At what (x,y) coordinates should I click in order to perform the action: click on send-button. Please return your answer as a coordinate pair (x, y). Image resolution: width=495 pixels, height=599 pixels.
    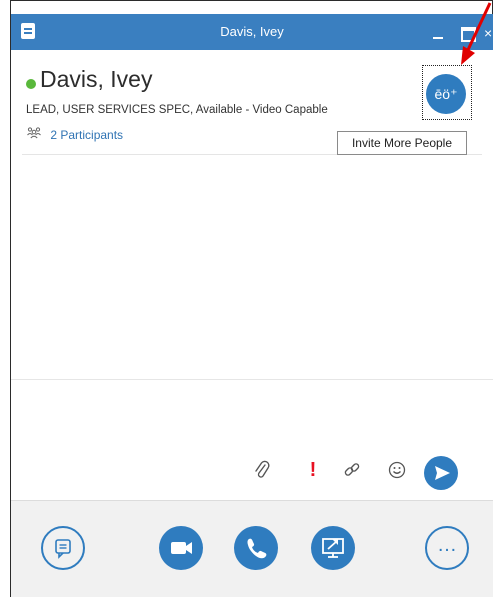
    Looking at the image, I should click on (441, 473).